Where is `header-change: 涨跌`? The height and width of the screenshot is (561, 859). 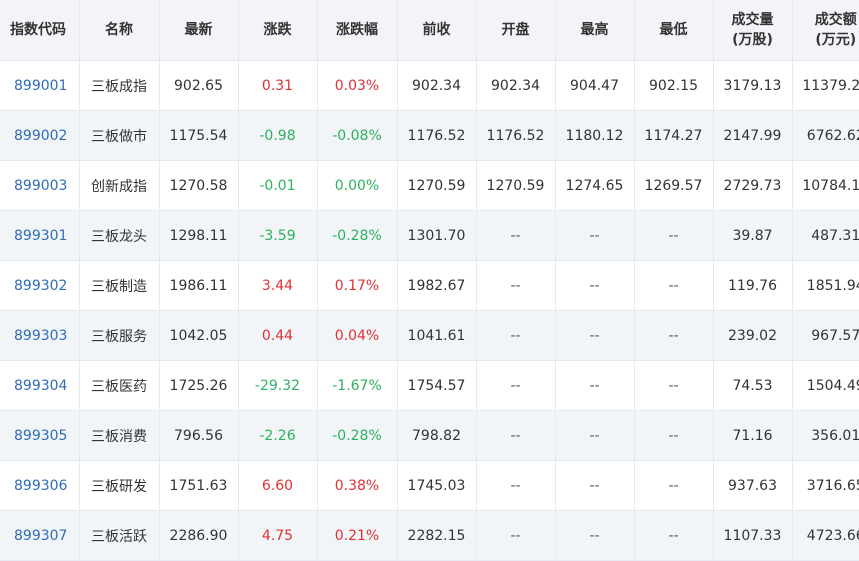 header-change: 涨跌 is located at coordinates (277, 30).